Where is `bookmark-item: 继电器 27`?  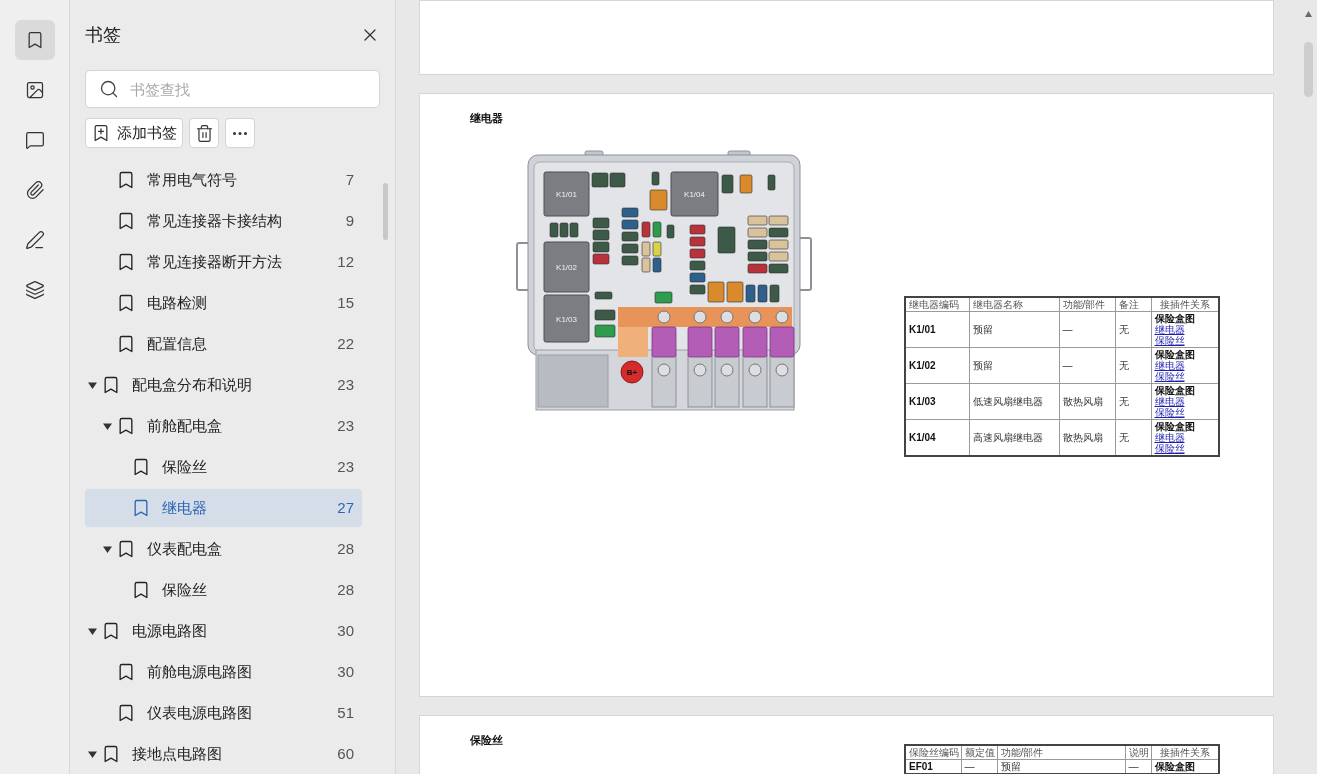 bookmark-item: 继电器 27 is located at coordinates (223, 508).